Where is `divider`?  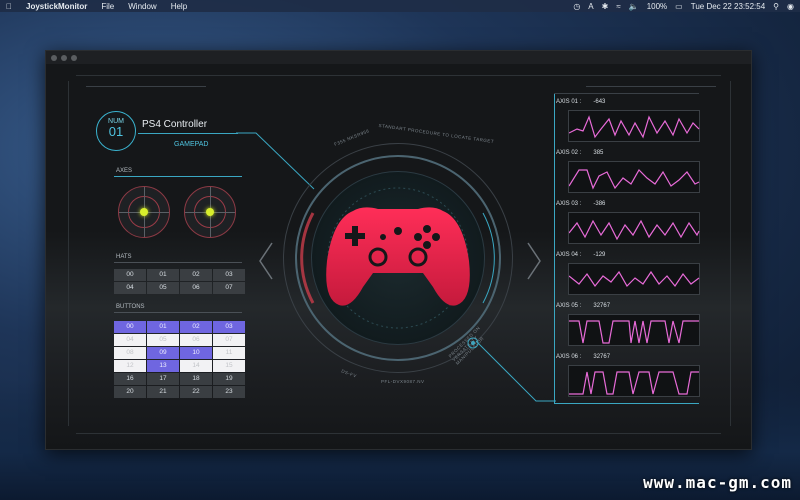 divider is located at coordinates (178, 176).